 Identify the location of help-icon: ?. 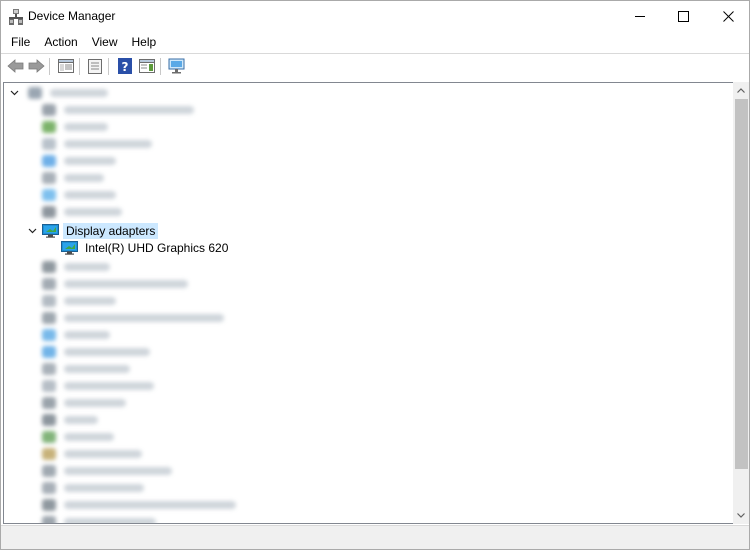
(125, 66).